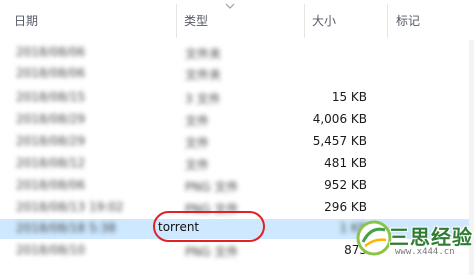 The height and width of the screenshot is (275, 474). I want to click on file-row: 2018/08/06 PNG 文件 952 KB, so click(237, 186).